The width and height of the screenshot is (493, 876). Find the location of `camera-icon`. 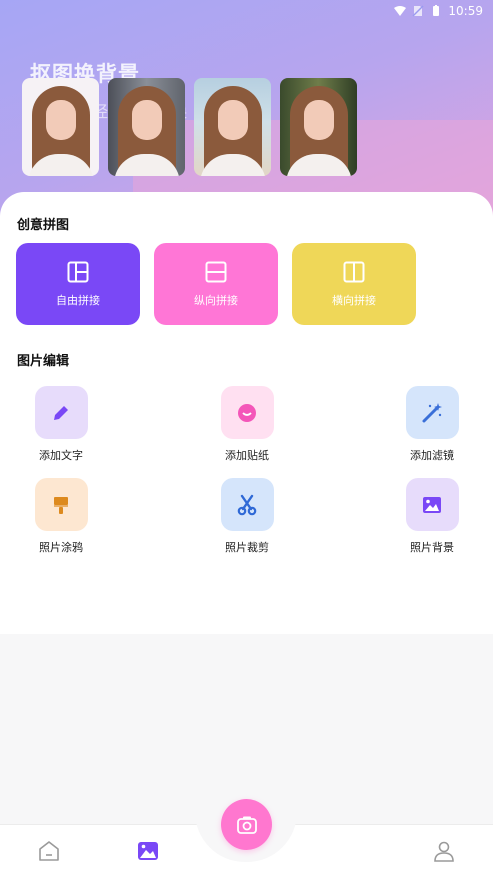

camera-icon is located at coordinates (246, 825).